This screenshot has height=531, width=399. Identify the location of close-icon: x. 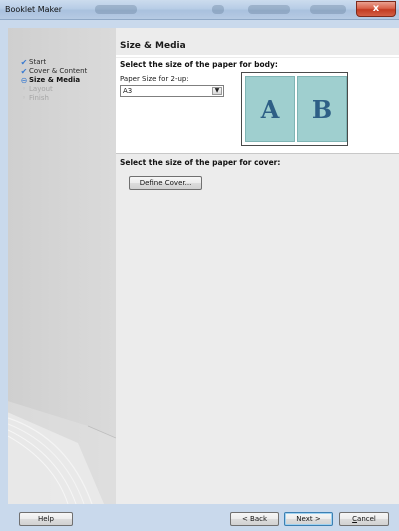
(376, 8).